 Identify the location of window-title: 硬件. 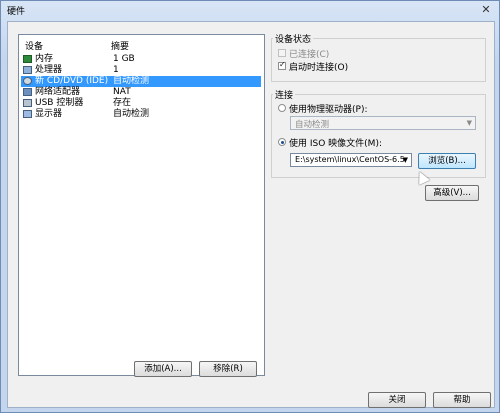
(16, 12).